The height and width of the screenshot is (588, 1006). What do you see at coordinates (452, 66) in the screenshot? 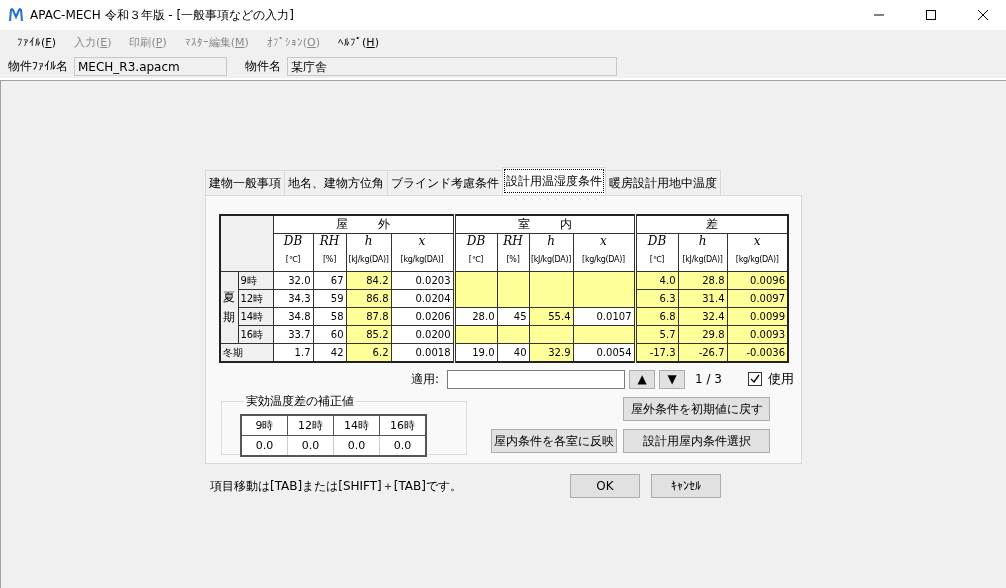
I see `field-value: 某庁舎` at bounding box center [452, 66].